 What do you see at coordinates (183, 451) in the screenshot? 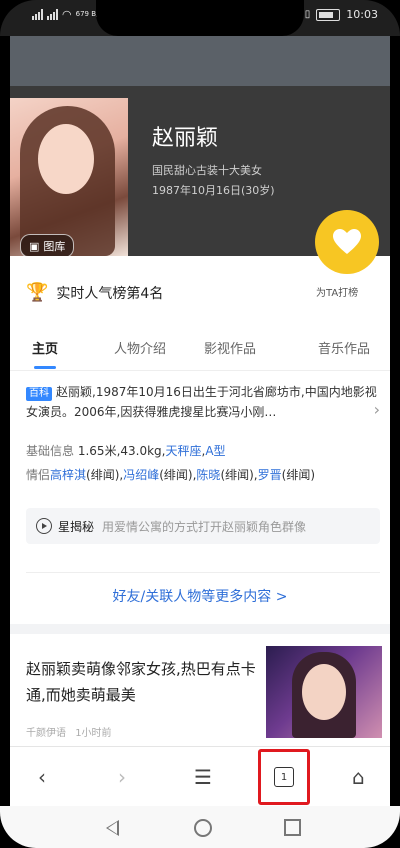
I see `constellation-link: 天秤座` at bounding box center [183, 451].